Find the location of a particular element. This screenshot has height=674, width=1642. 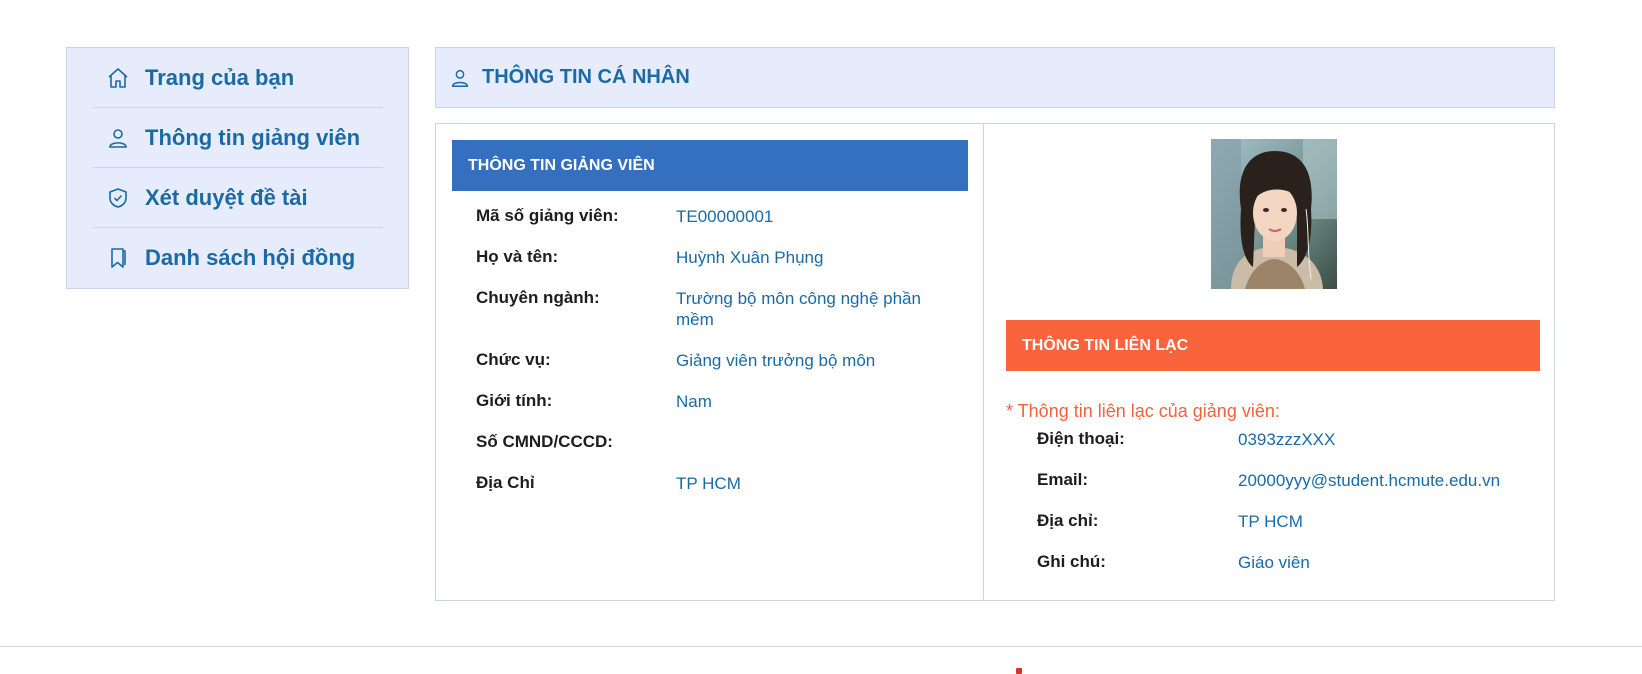

sidebar-item-lecturer-info: Thông tin giảng viên is located at coordinates (238, 138).